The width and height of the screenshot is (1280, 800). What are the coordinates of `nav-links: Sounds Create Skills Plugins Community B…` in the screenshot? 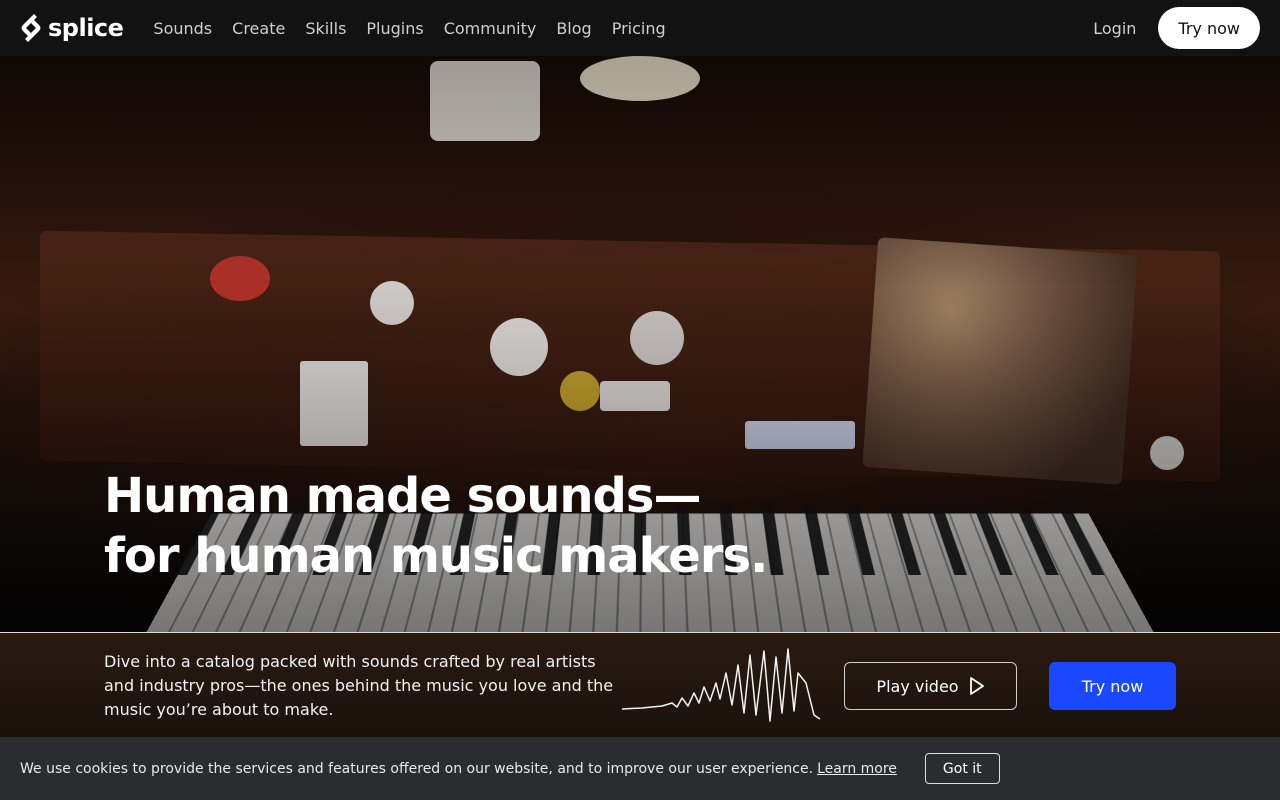 It's located at (409, 28).